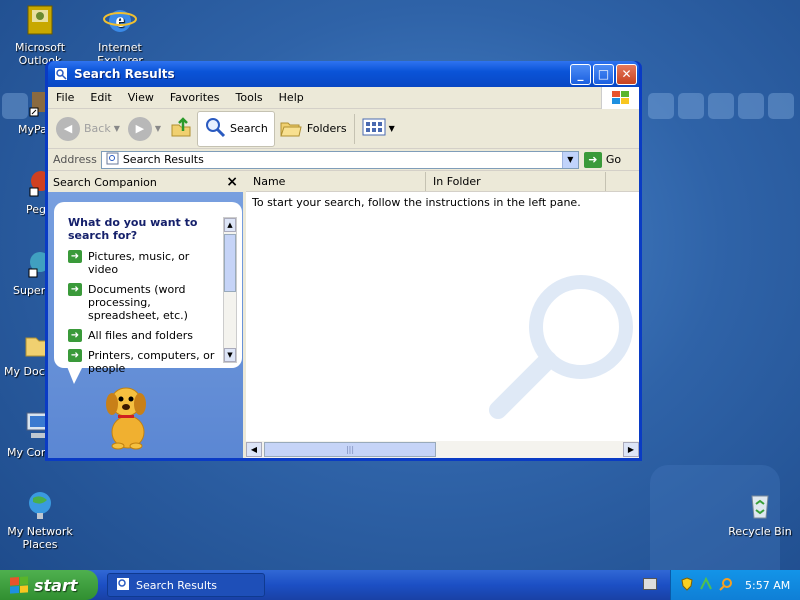 The image size is (800, 600). What do you see at coordinates (343, 98) in the screenshot?
I see `menu-bar: File Edit View Favorites Tools Help` at bounding box center [343, 98].